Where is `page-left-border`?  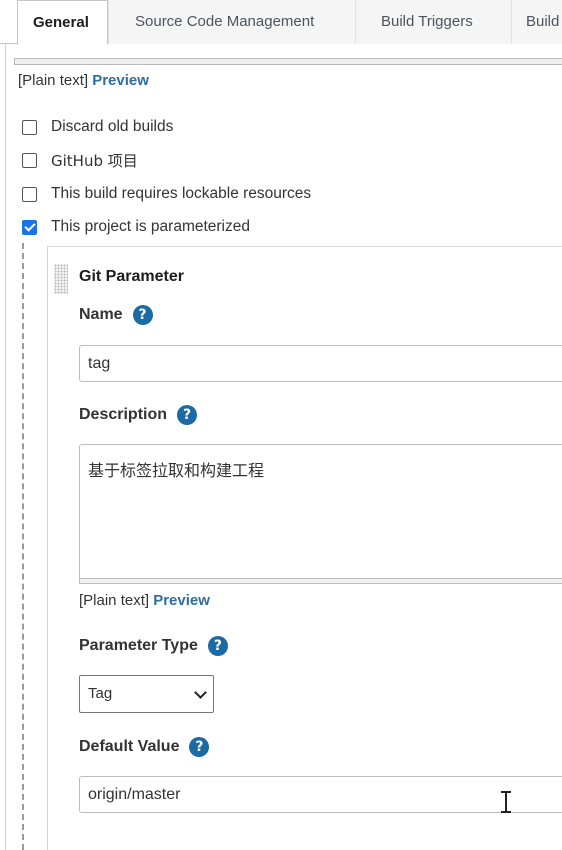
page-left-border is located at coordinates (5, 425).